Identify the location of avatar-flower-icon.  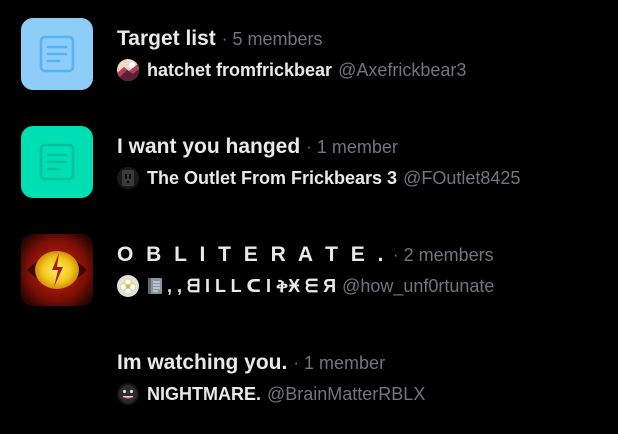
(128, 286).